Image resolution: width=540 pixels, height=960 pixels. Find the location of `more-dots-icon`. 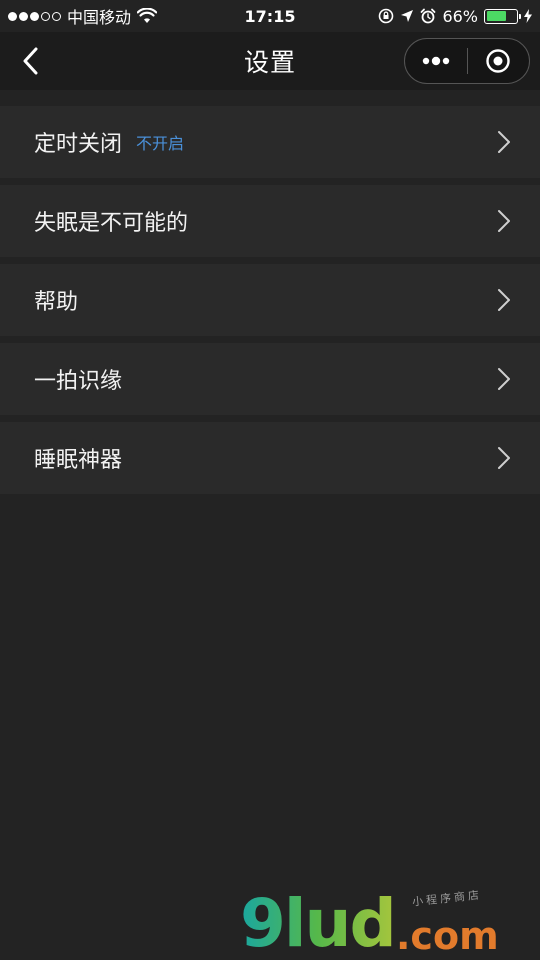

more-dots-icon is located at coordinates (435, 61).